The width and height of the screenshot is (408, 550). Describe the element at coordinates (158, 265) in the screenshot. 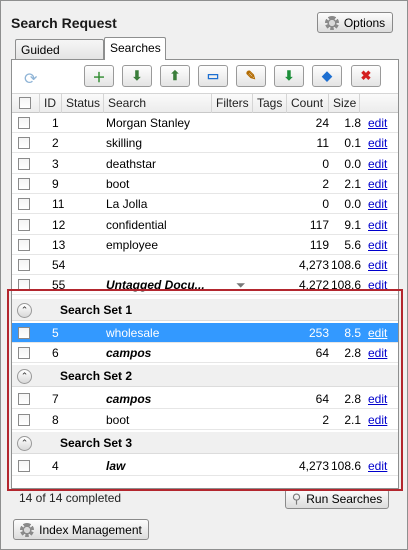

I see `row-search-name` at that location.